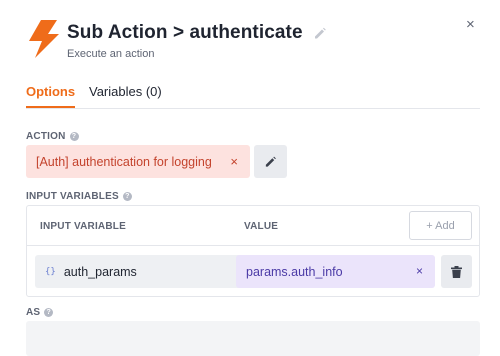 The image size is (500, 356). I want to click on column-header-value: VALUE, so click(261, 226).